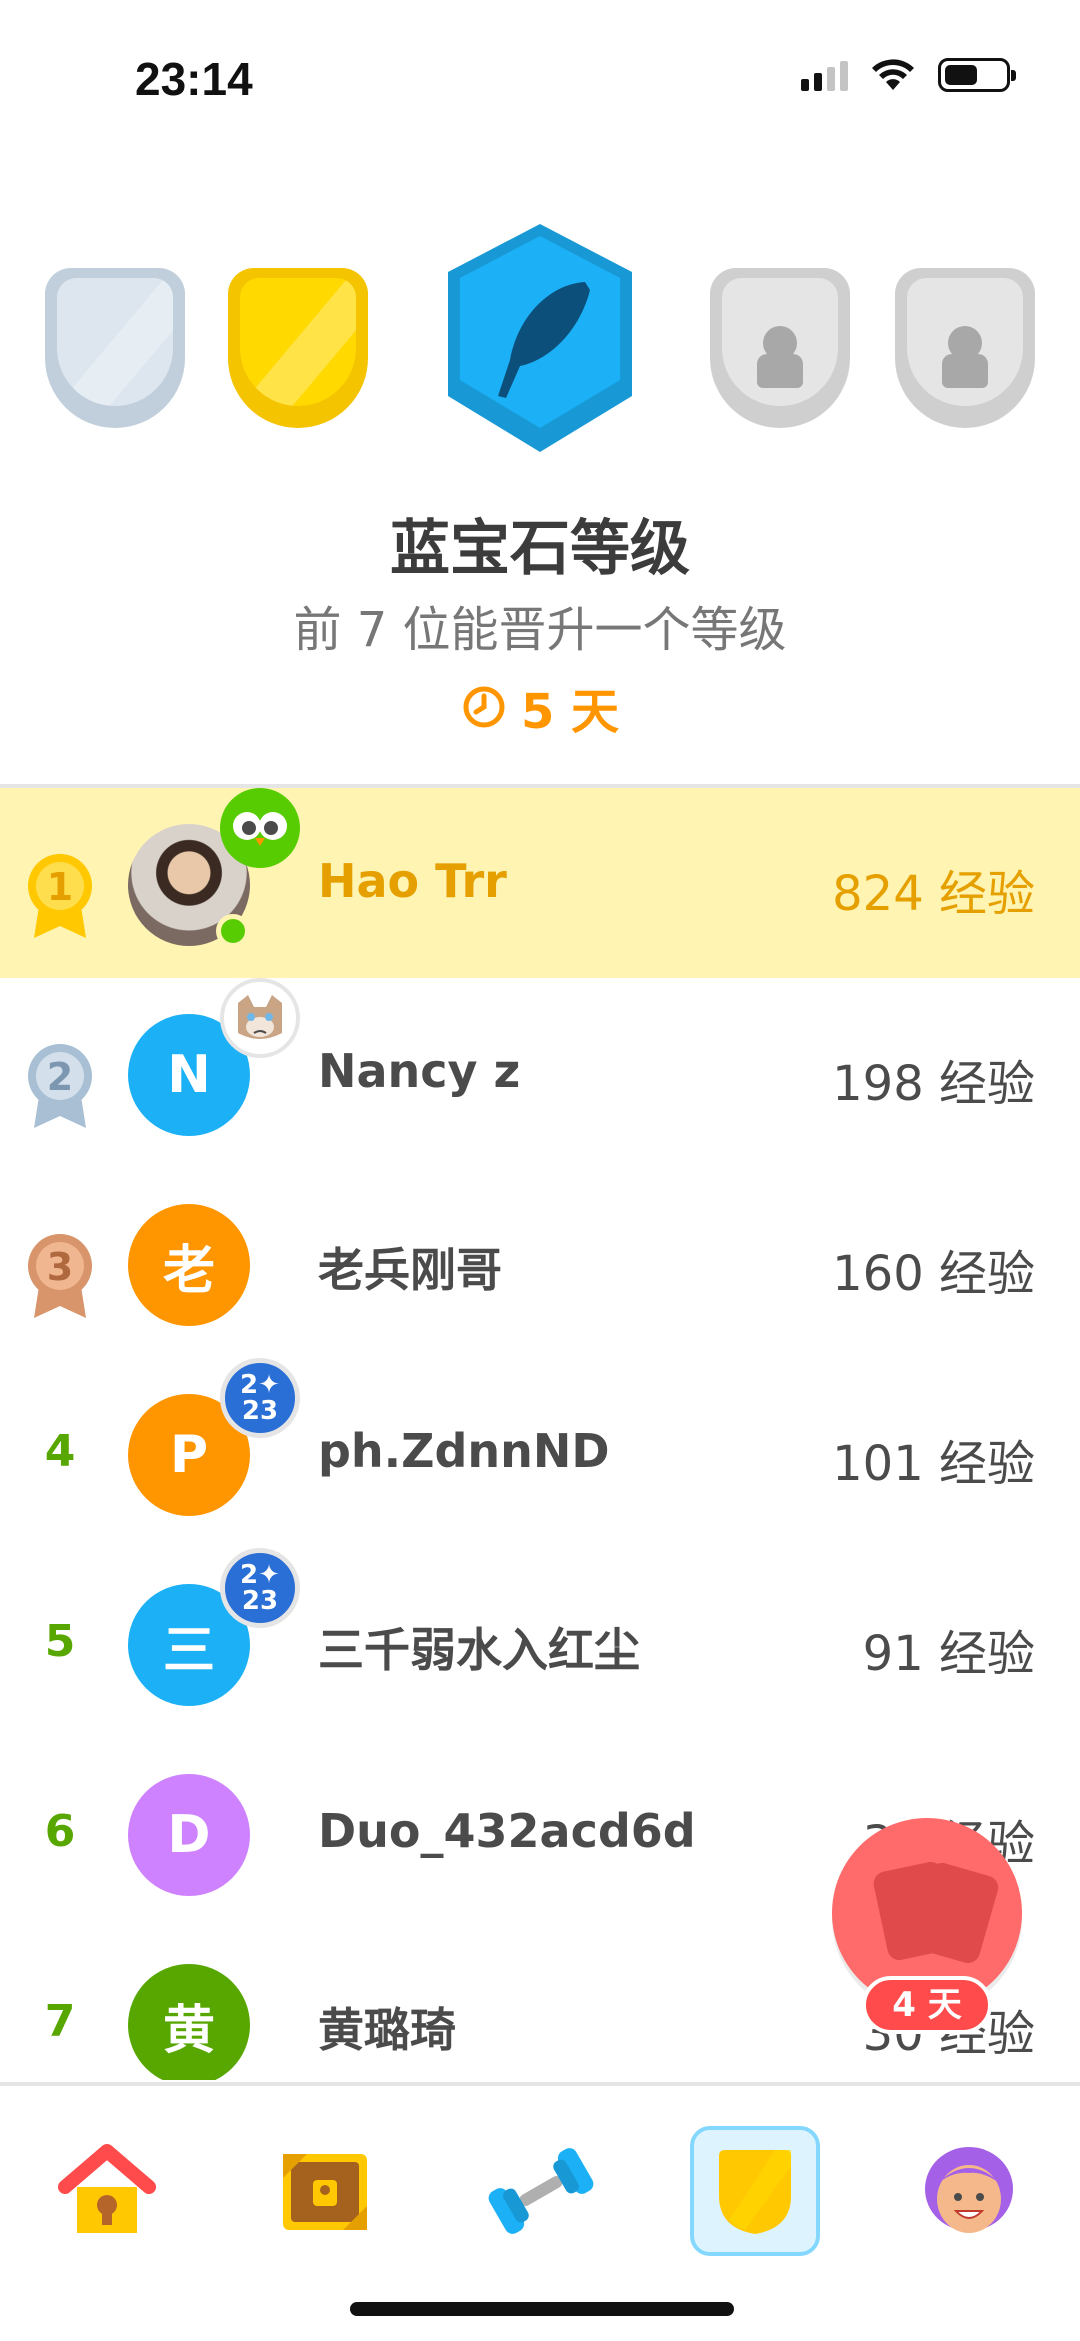  I want to click on wifi-icon, so click(893, 74).